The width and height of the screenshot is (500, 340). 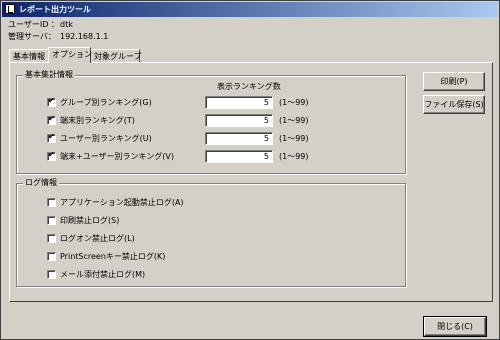 What do you see at coordinates (51, 101) in the screenshot?
I see `group-ranking-checkbox` at bounding box center [51, 101].